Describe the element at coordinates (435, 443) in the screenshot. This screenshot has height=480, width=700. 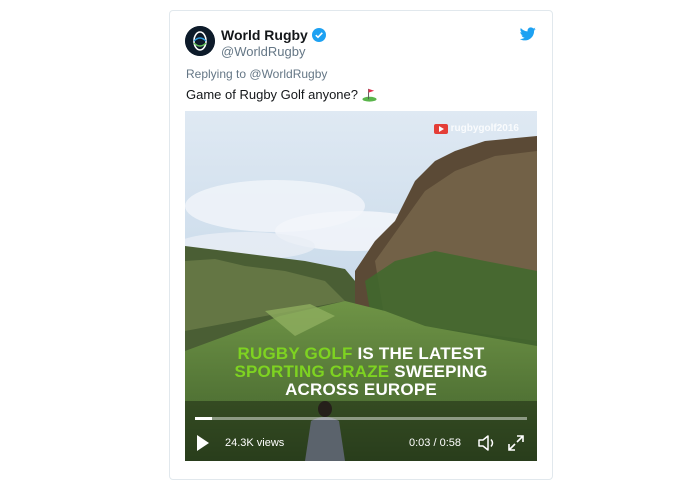
I see `video-time: 0:03 / 0:58` at that location.